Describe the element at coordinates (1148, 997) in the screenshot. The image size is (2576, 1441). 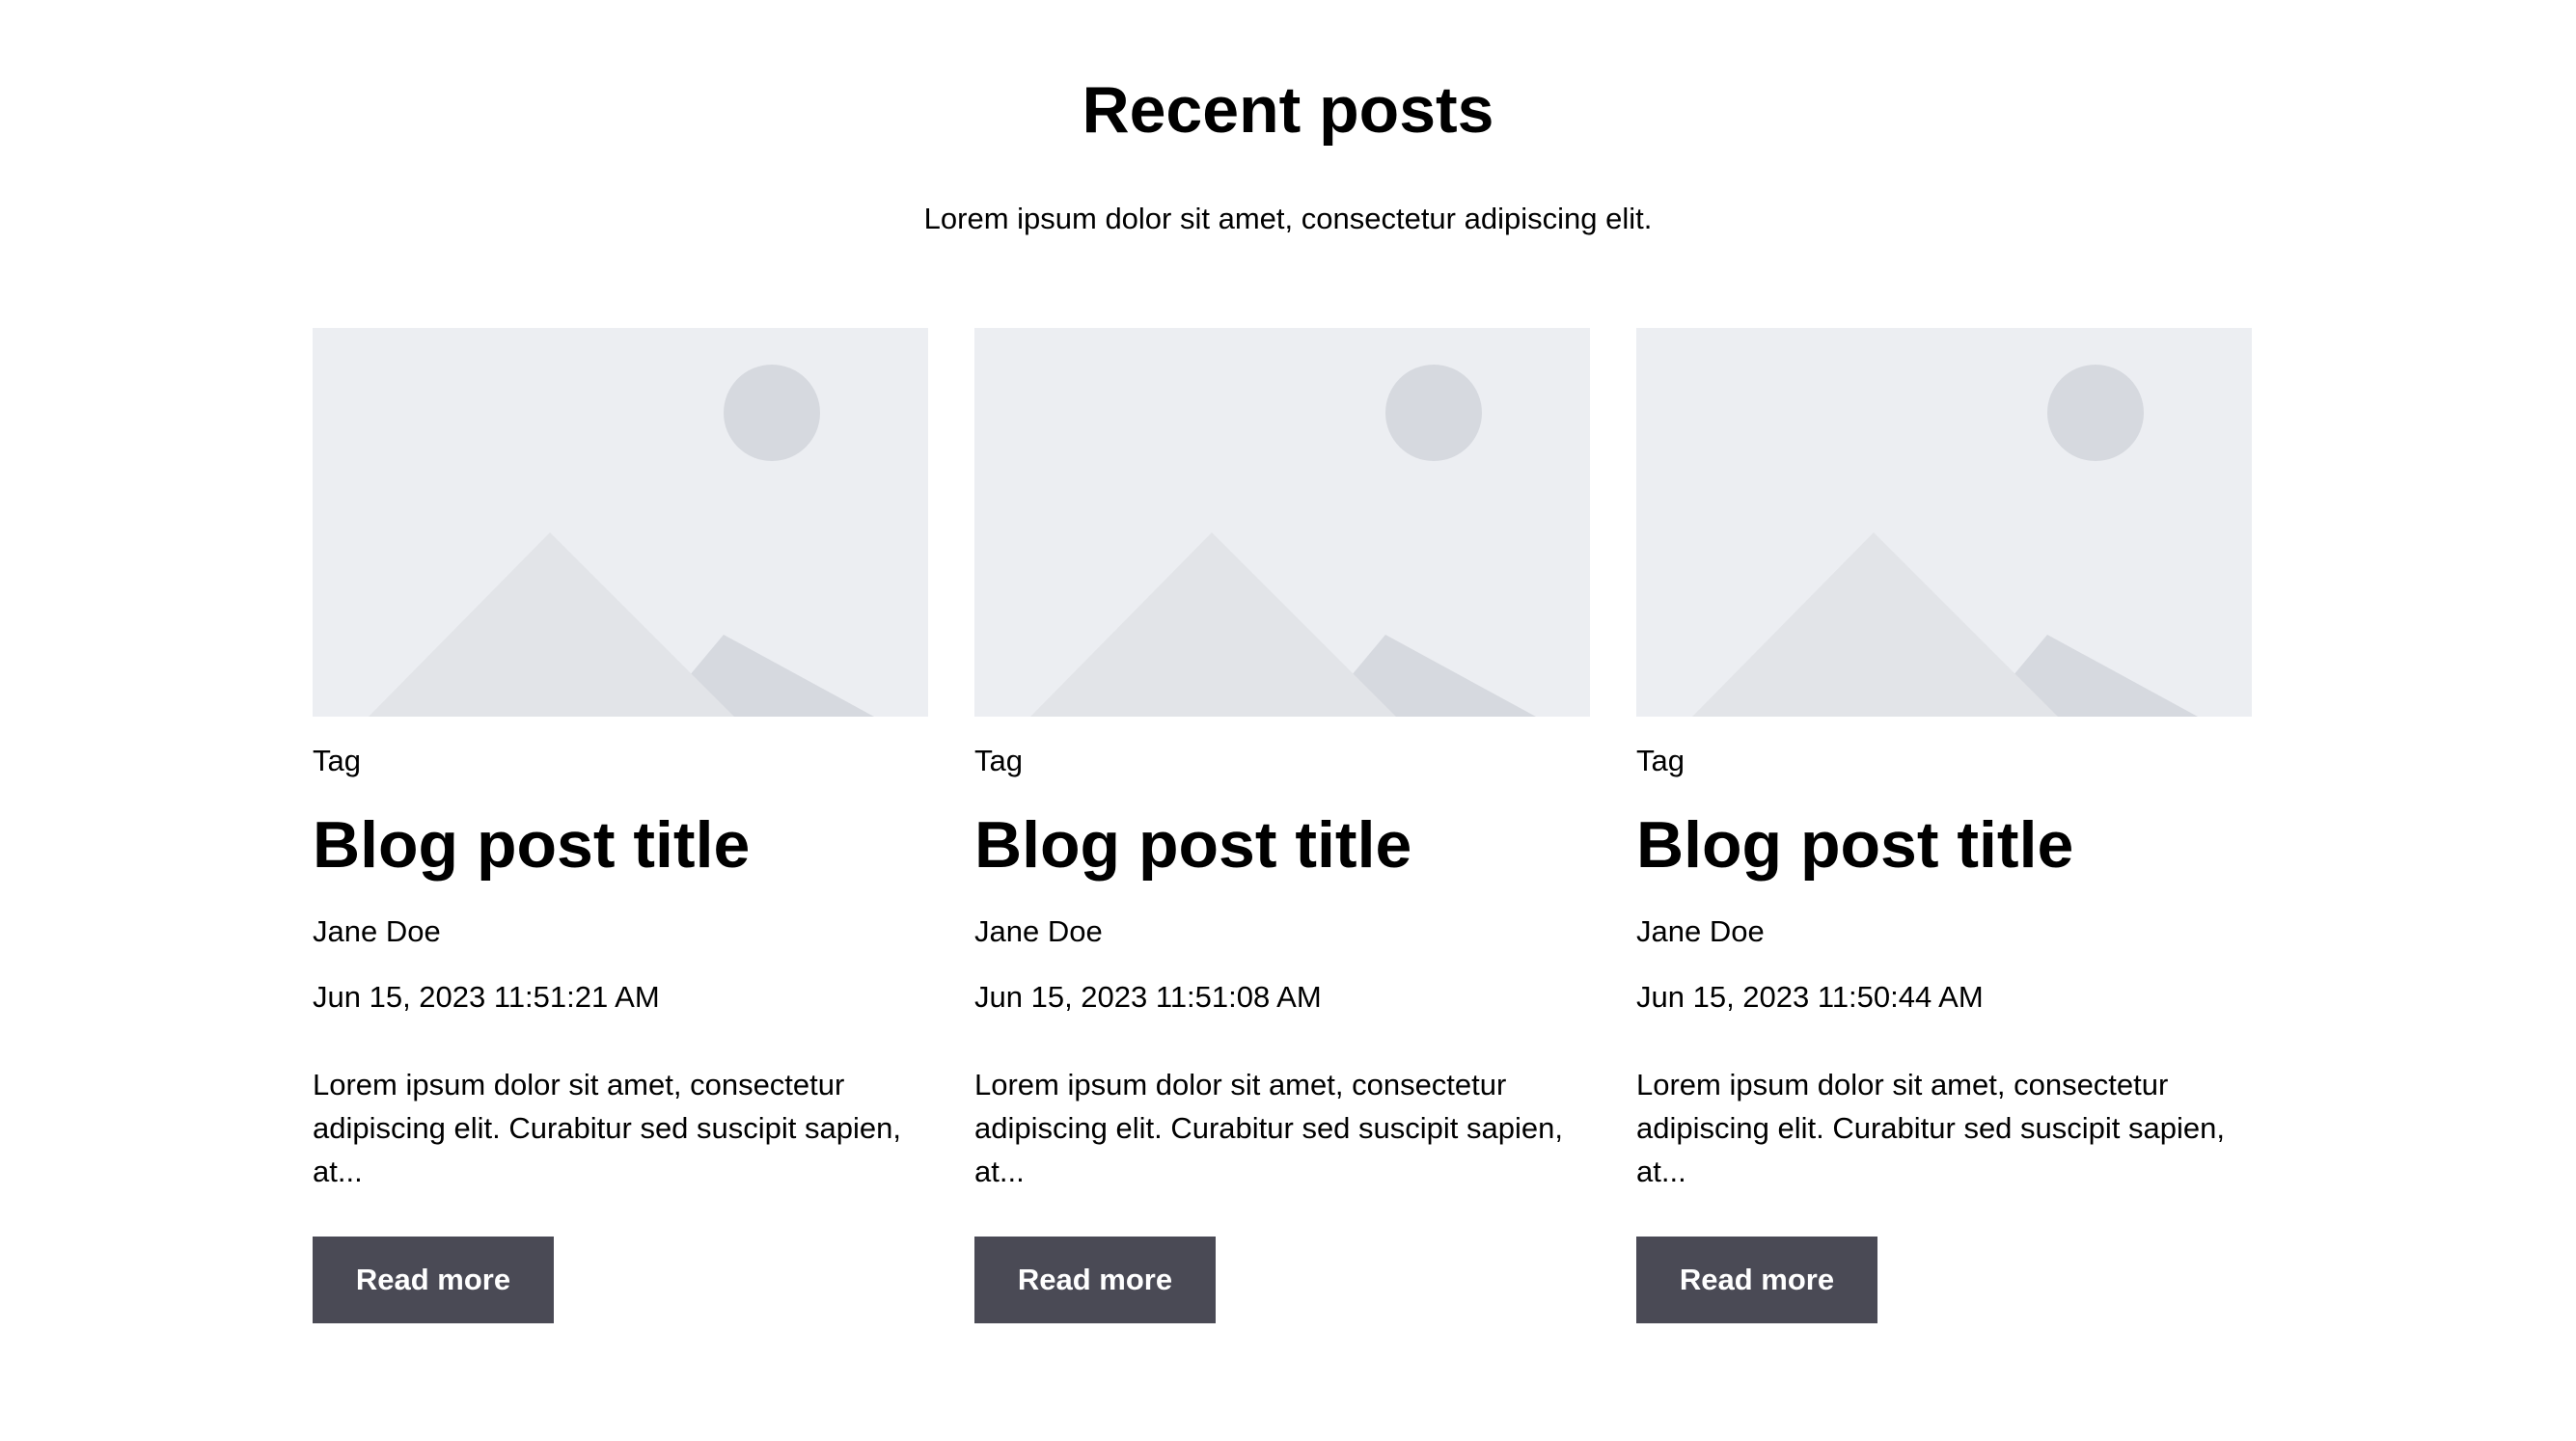
I see `post-date: Jun 15, 2023 11:51:08 AM` at that location.